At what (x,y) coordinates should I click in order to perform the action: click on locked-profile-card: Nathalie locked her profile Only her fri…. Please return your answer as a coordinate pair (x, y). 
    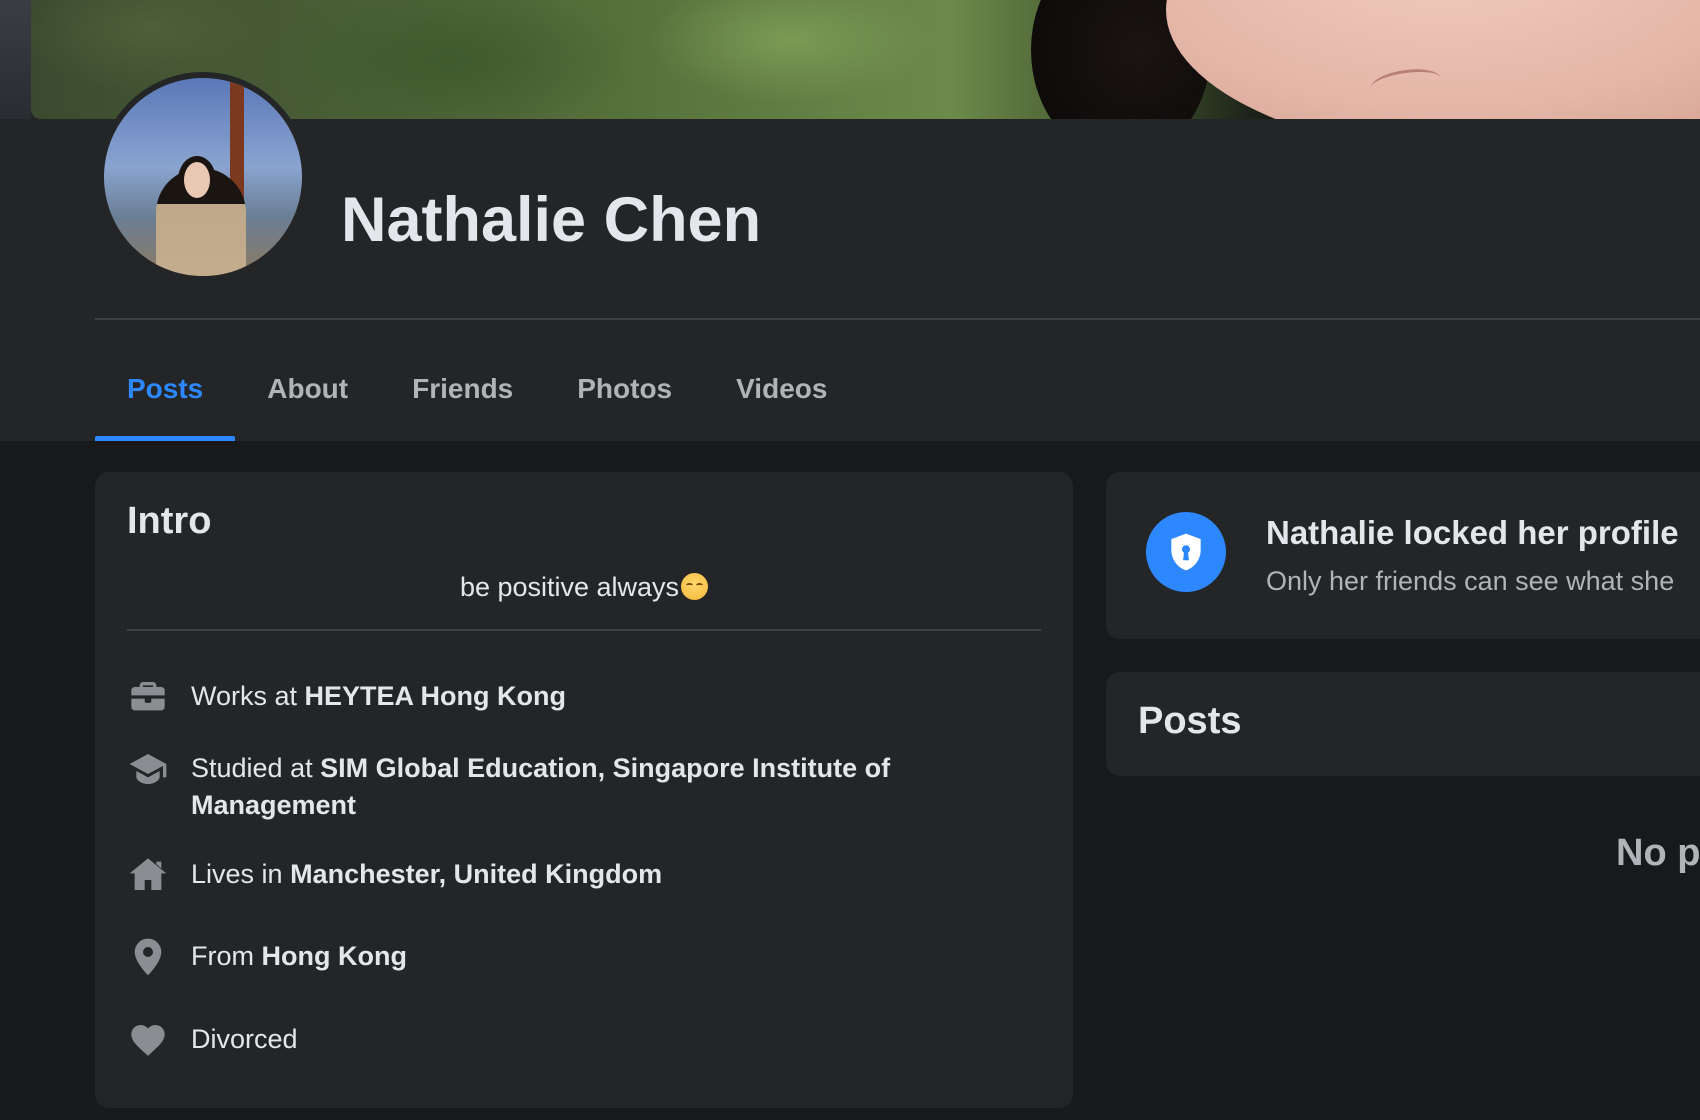
    Looking at the image, I should click on (1403, 555).